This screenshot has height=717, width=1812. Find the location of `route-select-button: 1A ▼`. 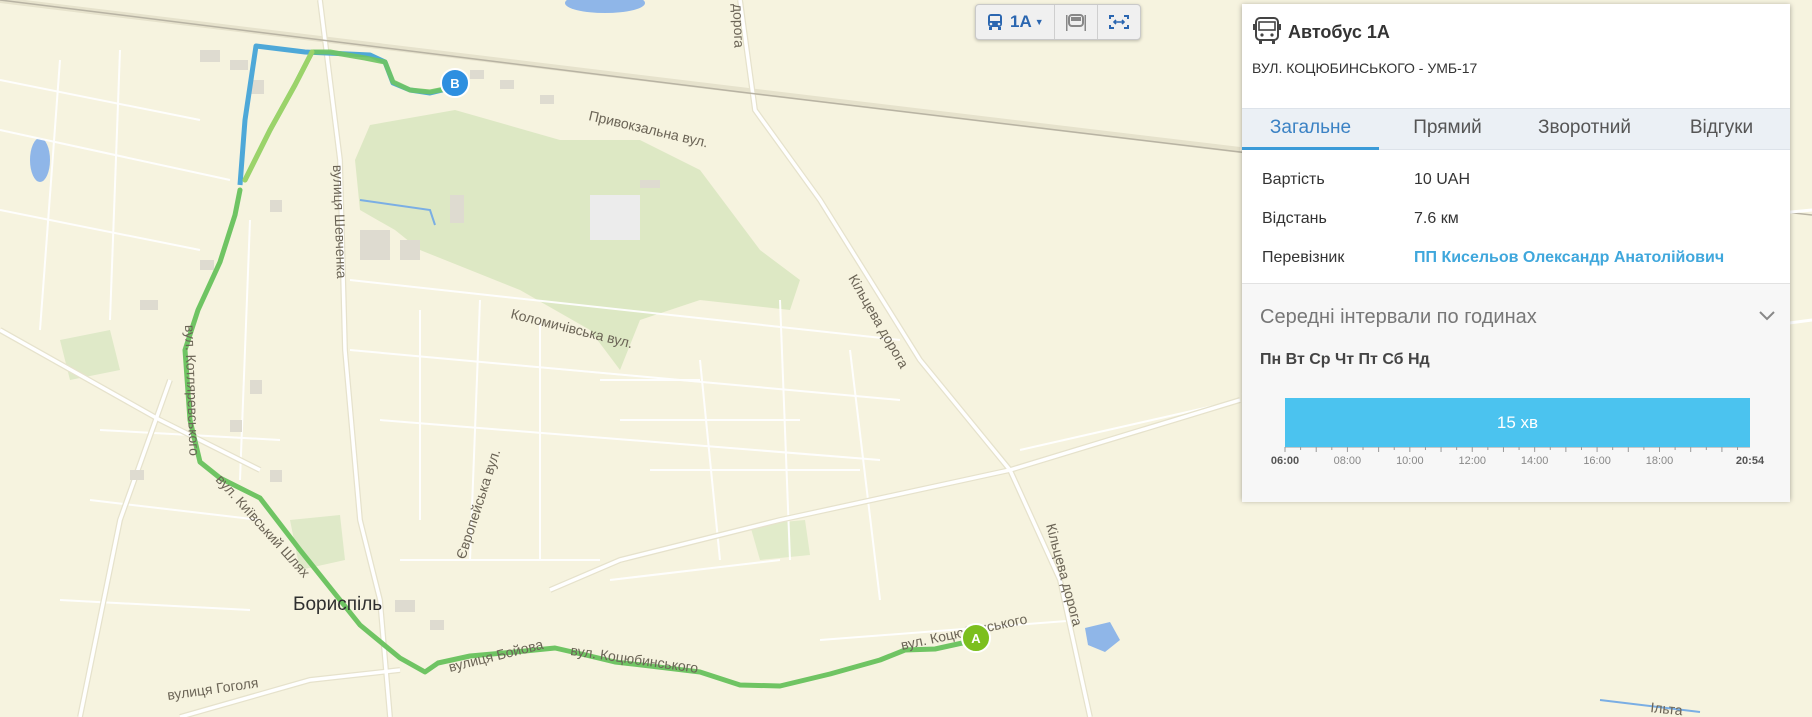

route-select-button: 1A ▼ is located at coordinates (1015, 22).